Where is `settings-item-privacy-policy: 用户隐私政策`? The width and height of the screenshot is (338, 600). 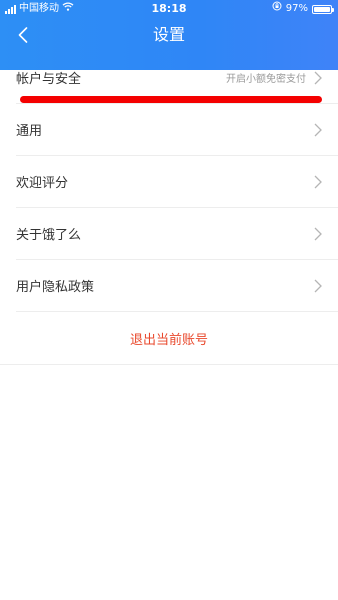
settings-item-privacy-policy: 用户隐私政策 is located at coordinates (177, 286).